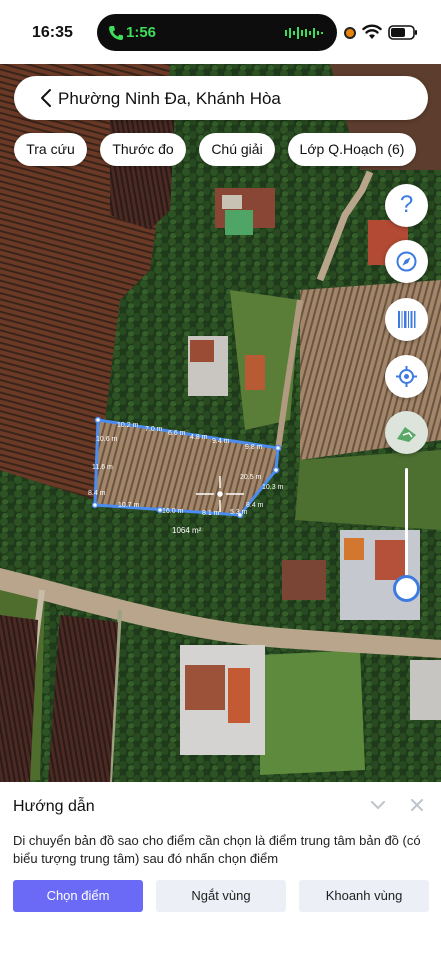 The width and height of the screenshot is (441, 960). I want to click on choose-point-button: Chọn điểm, so click(78, 896).